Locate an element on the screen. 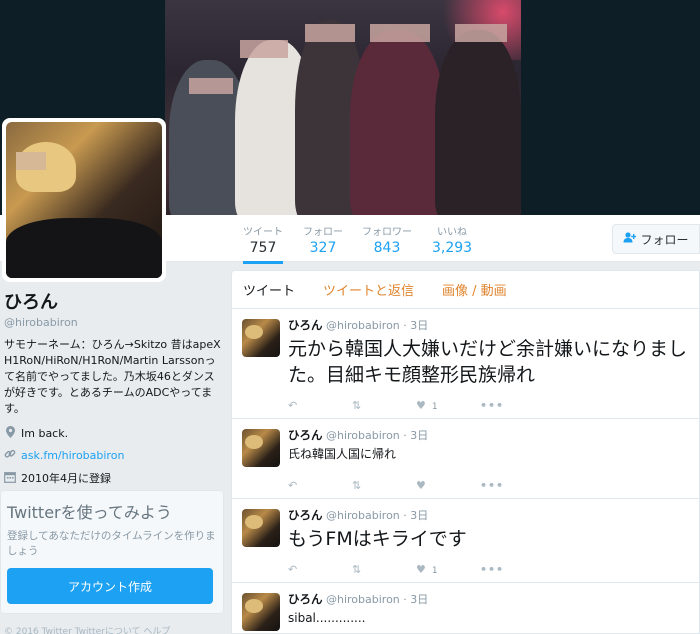 This screenshot has width=700, height=634. profile-handle: @hirobabiron is located at coordinates (114, 322).